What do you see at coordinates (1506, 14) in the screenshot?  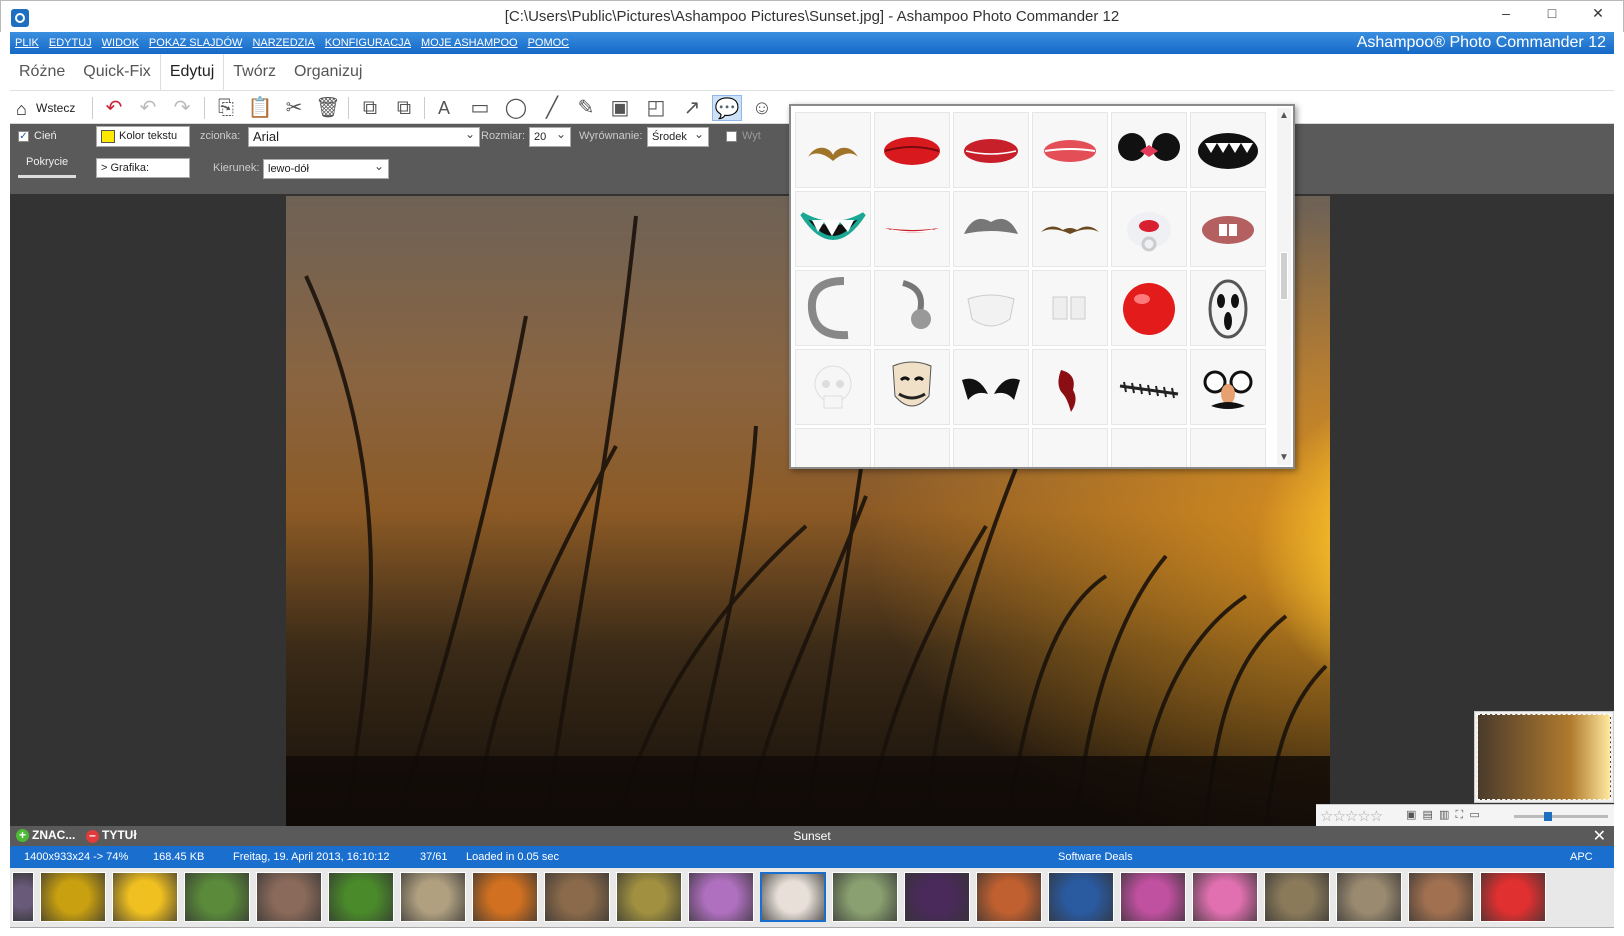 I see `minimize-button: –` at bounding box center [1506, 14].